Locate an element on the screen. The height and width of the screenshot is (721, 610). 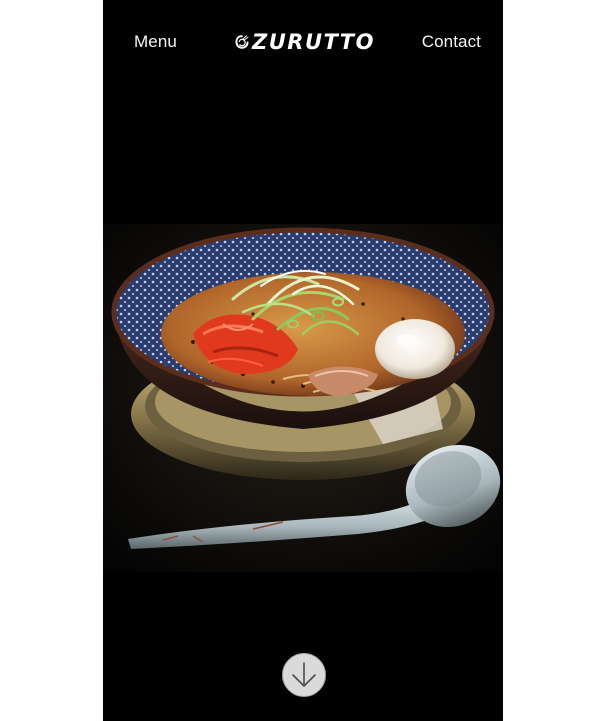
arrow-down-icon is located at coordinates (304, 674).